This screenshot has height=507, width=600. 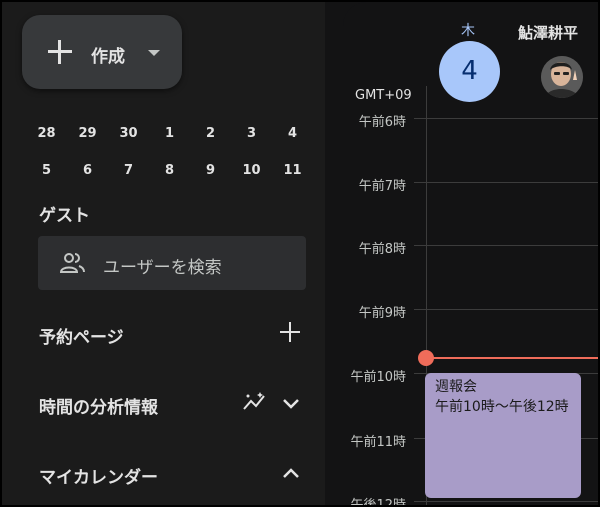 I want to click on create-button: 作成, so click(x=102, y=52).